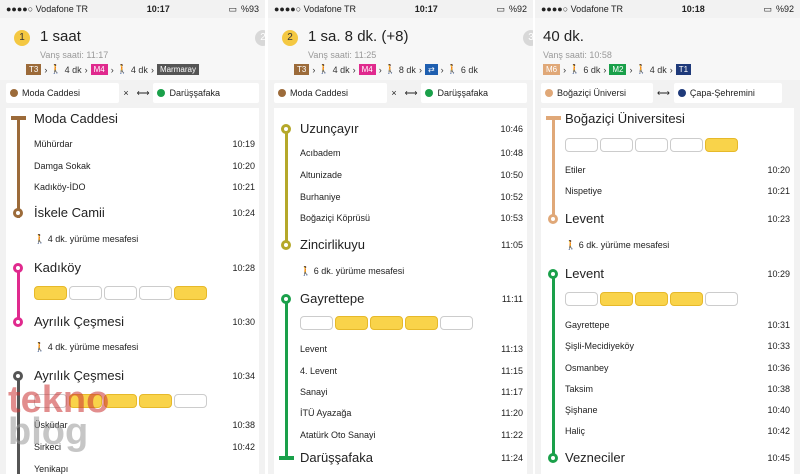 Image resolution: width=800 pixels, height=474 pixels. I want to click on stop-name: İskele Camii, so click(69, 212).